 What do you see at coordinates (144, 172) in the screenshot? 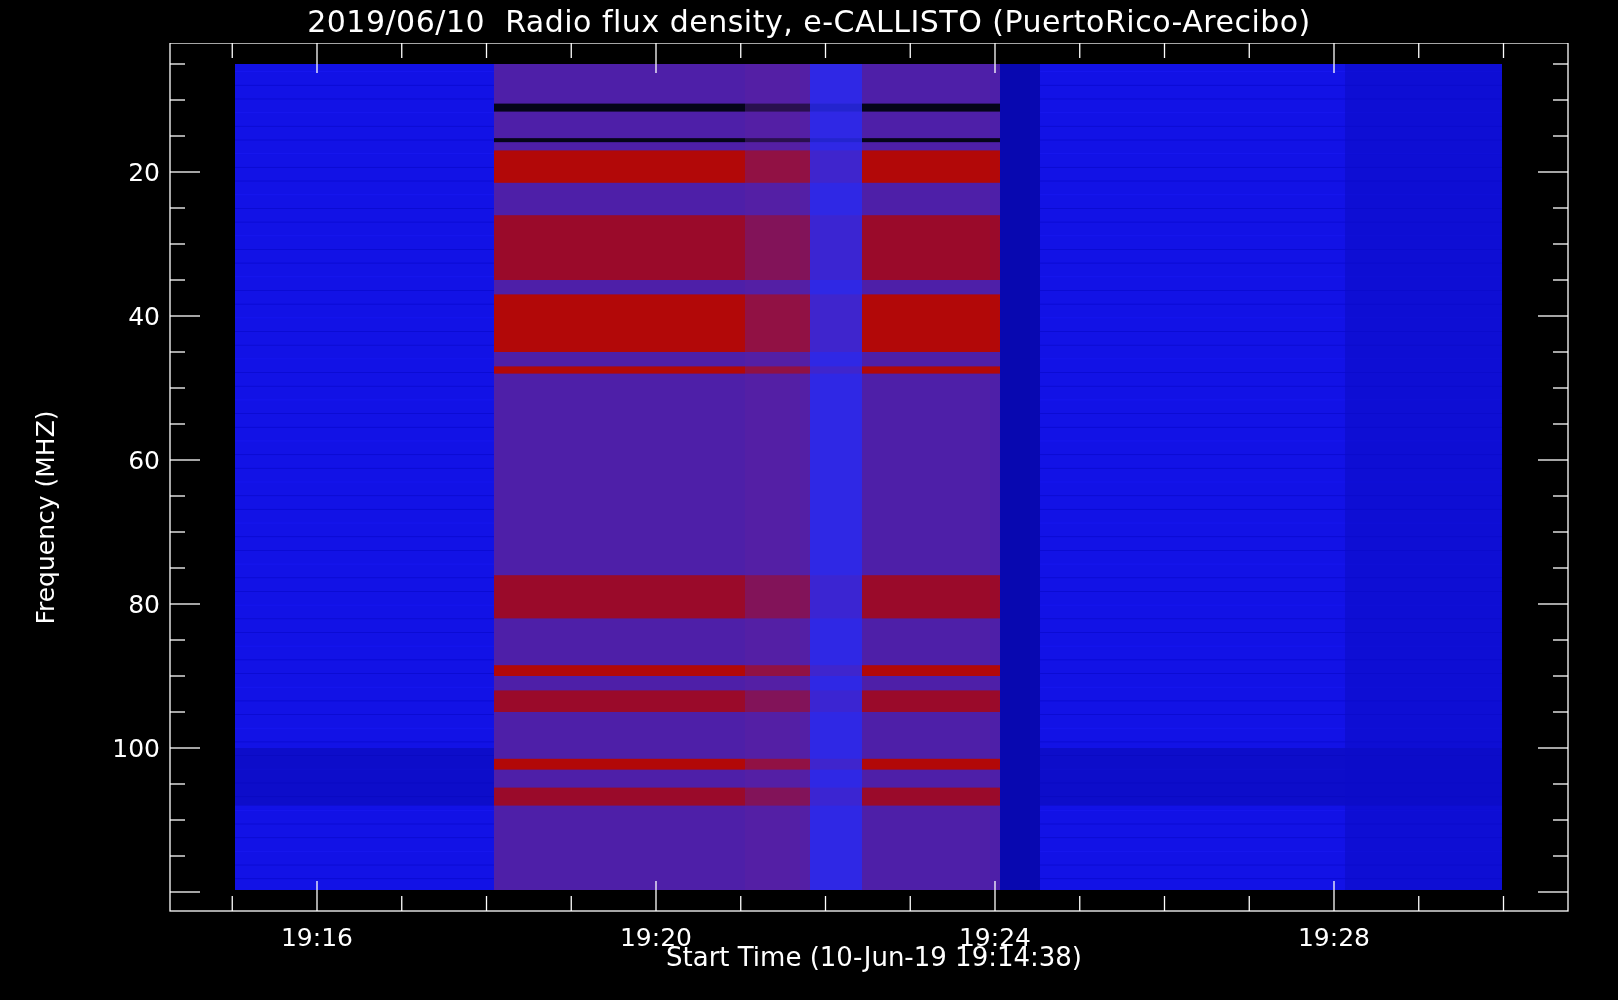
I see `y-tick-label: 20` at bounding box center [144, 172].